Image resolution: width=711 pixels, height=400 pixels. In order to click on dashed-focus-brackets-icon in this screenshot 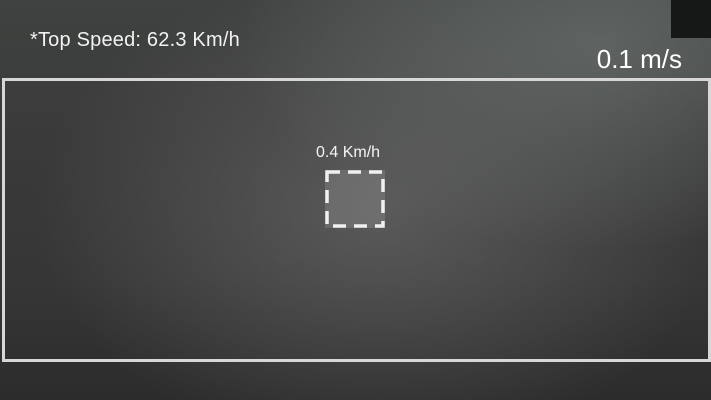, I will do `click(355, 199)`.